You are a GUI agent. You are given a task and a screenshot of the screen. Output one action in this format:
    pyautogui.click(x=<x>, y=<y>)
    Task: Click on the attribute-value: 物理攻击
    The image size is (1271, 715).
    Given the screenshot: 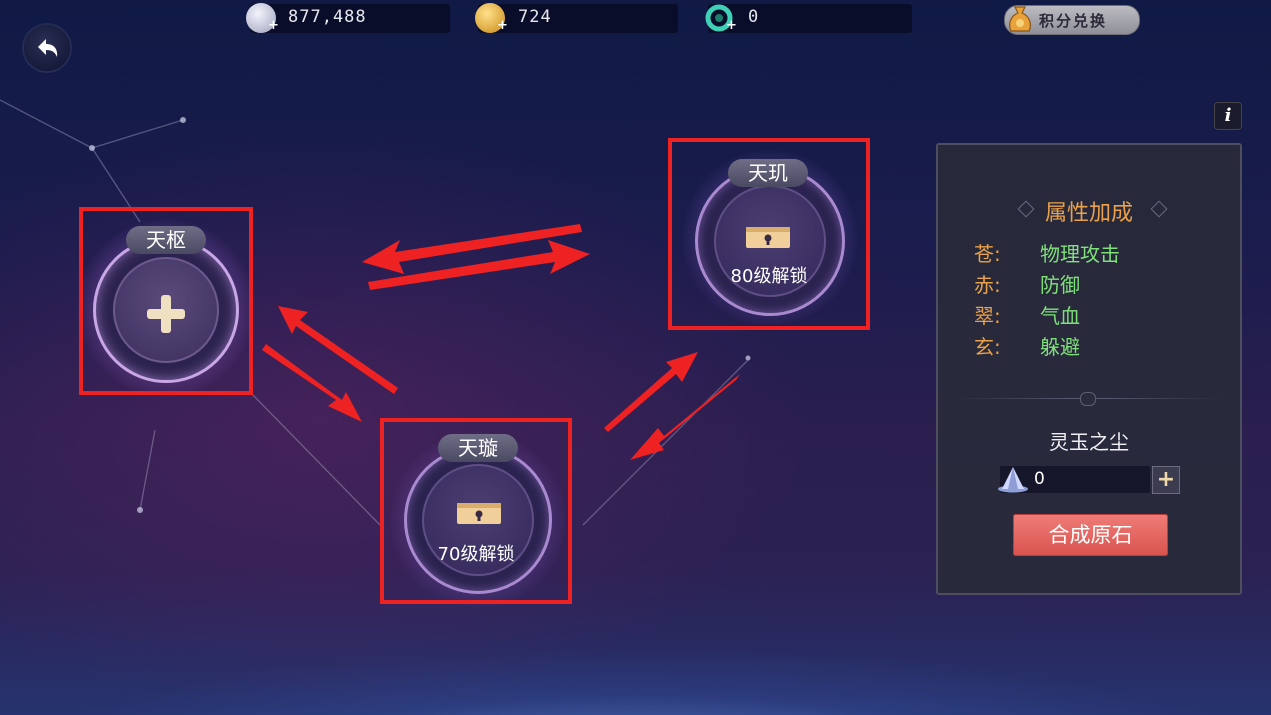 What is the action you would take?
    pyautogui.click(x=1080, y=254)
    